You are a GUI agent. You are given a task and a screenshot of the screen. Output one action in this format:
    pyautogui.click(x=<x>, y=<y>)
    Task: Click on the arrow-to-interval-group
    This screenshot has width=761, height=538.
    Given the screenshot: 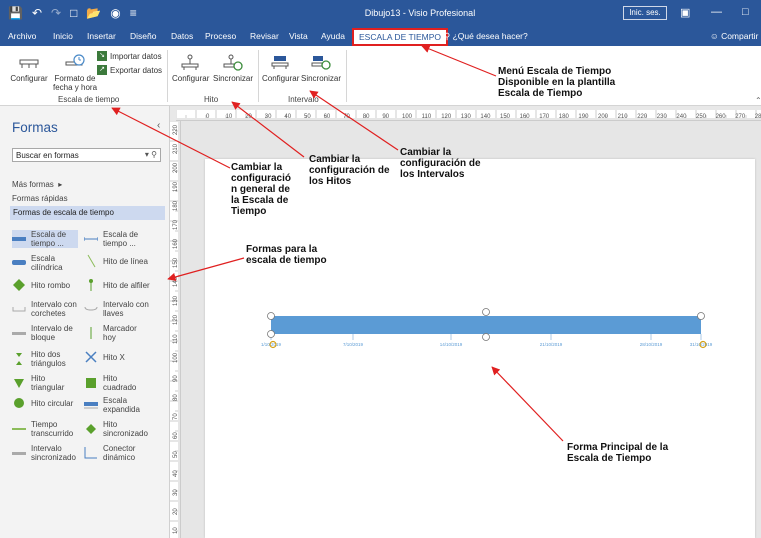 What is the action you would take?
    pyautogui.click(x=354, y=120)
    